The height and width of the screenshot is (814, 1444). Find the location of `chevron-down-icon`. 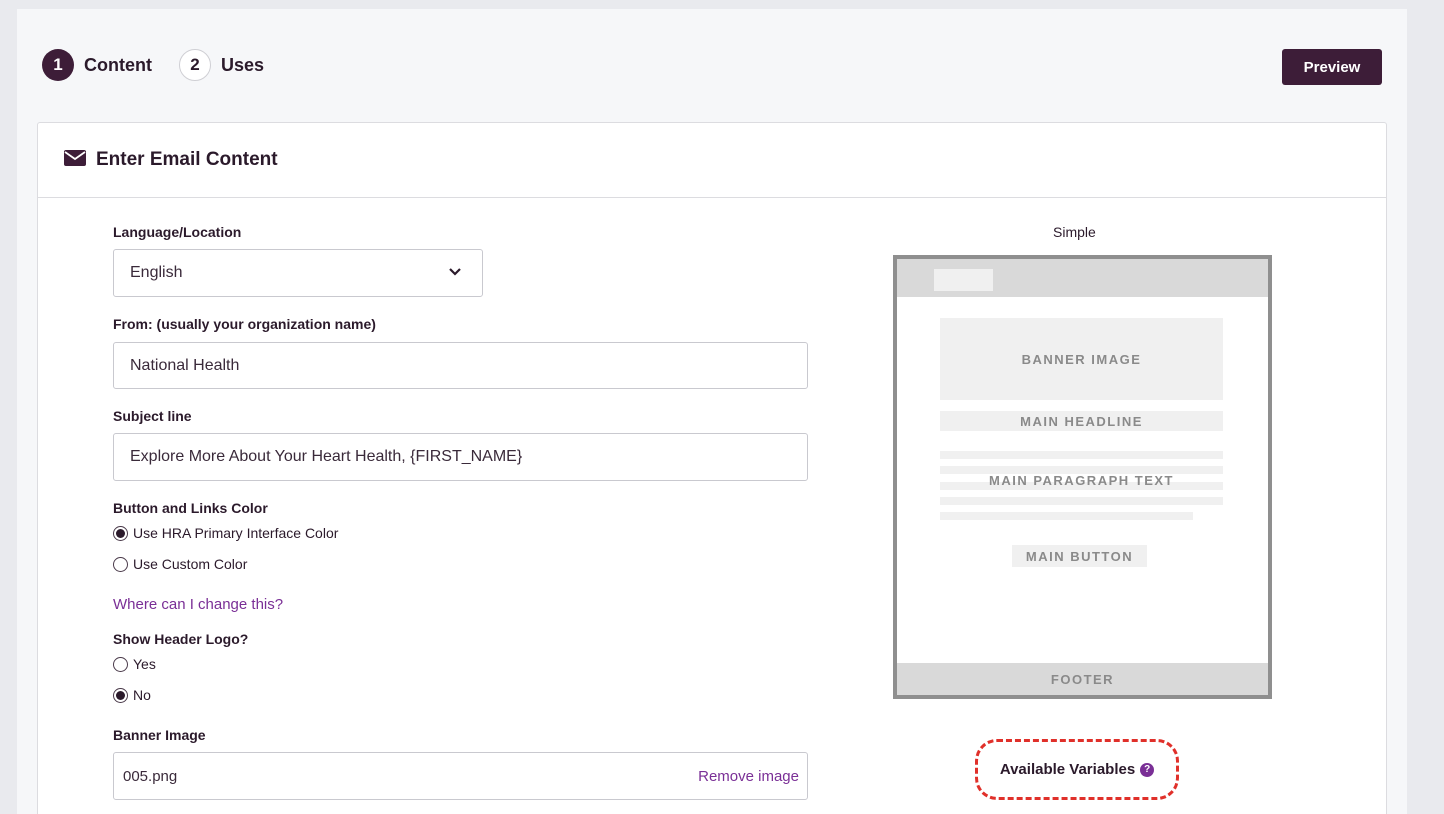

chevron-down-icon is located at coordinates (455, 274).